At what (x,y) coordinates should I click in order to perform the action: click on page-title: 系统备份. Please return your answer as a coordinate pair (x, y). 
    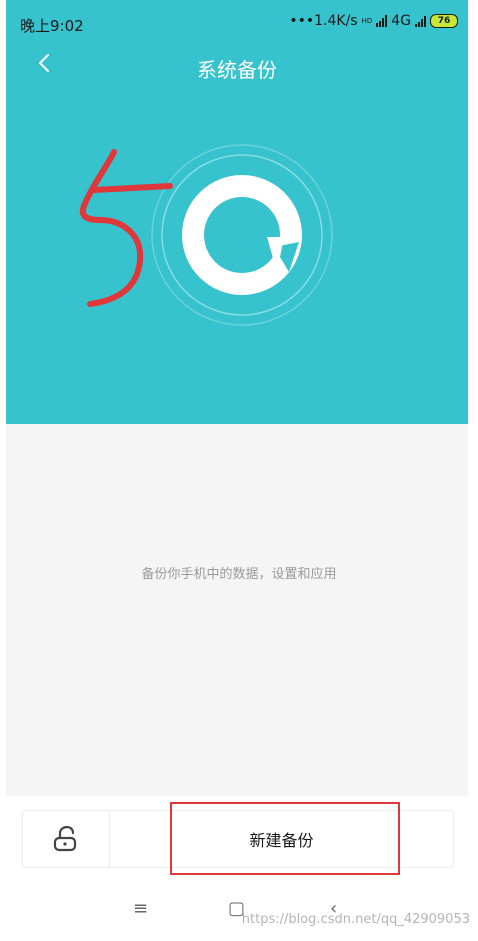
    Looking at the image, I should click on (237, 70).